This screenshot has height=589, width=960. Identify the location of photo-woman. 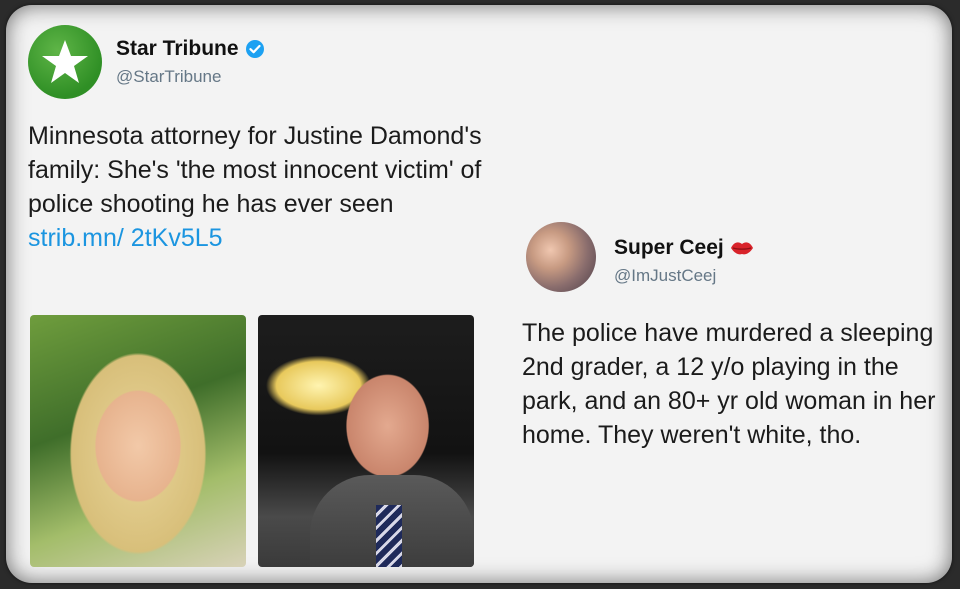
(138, 441).